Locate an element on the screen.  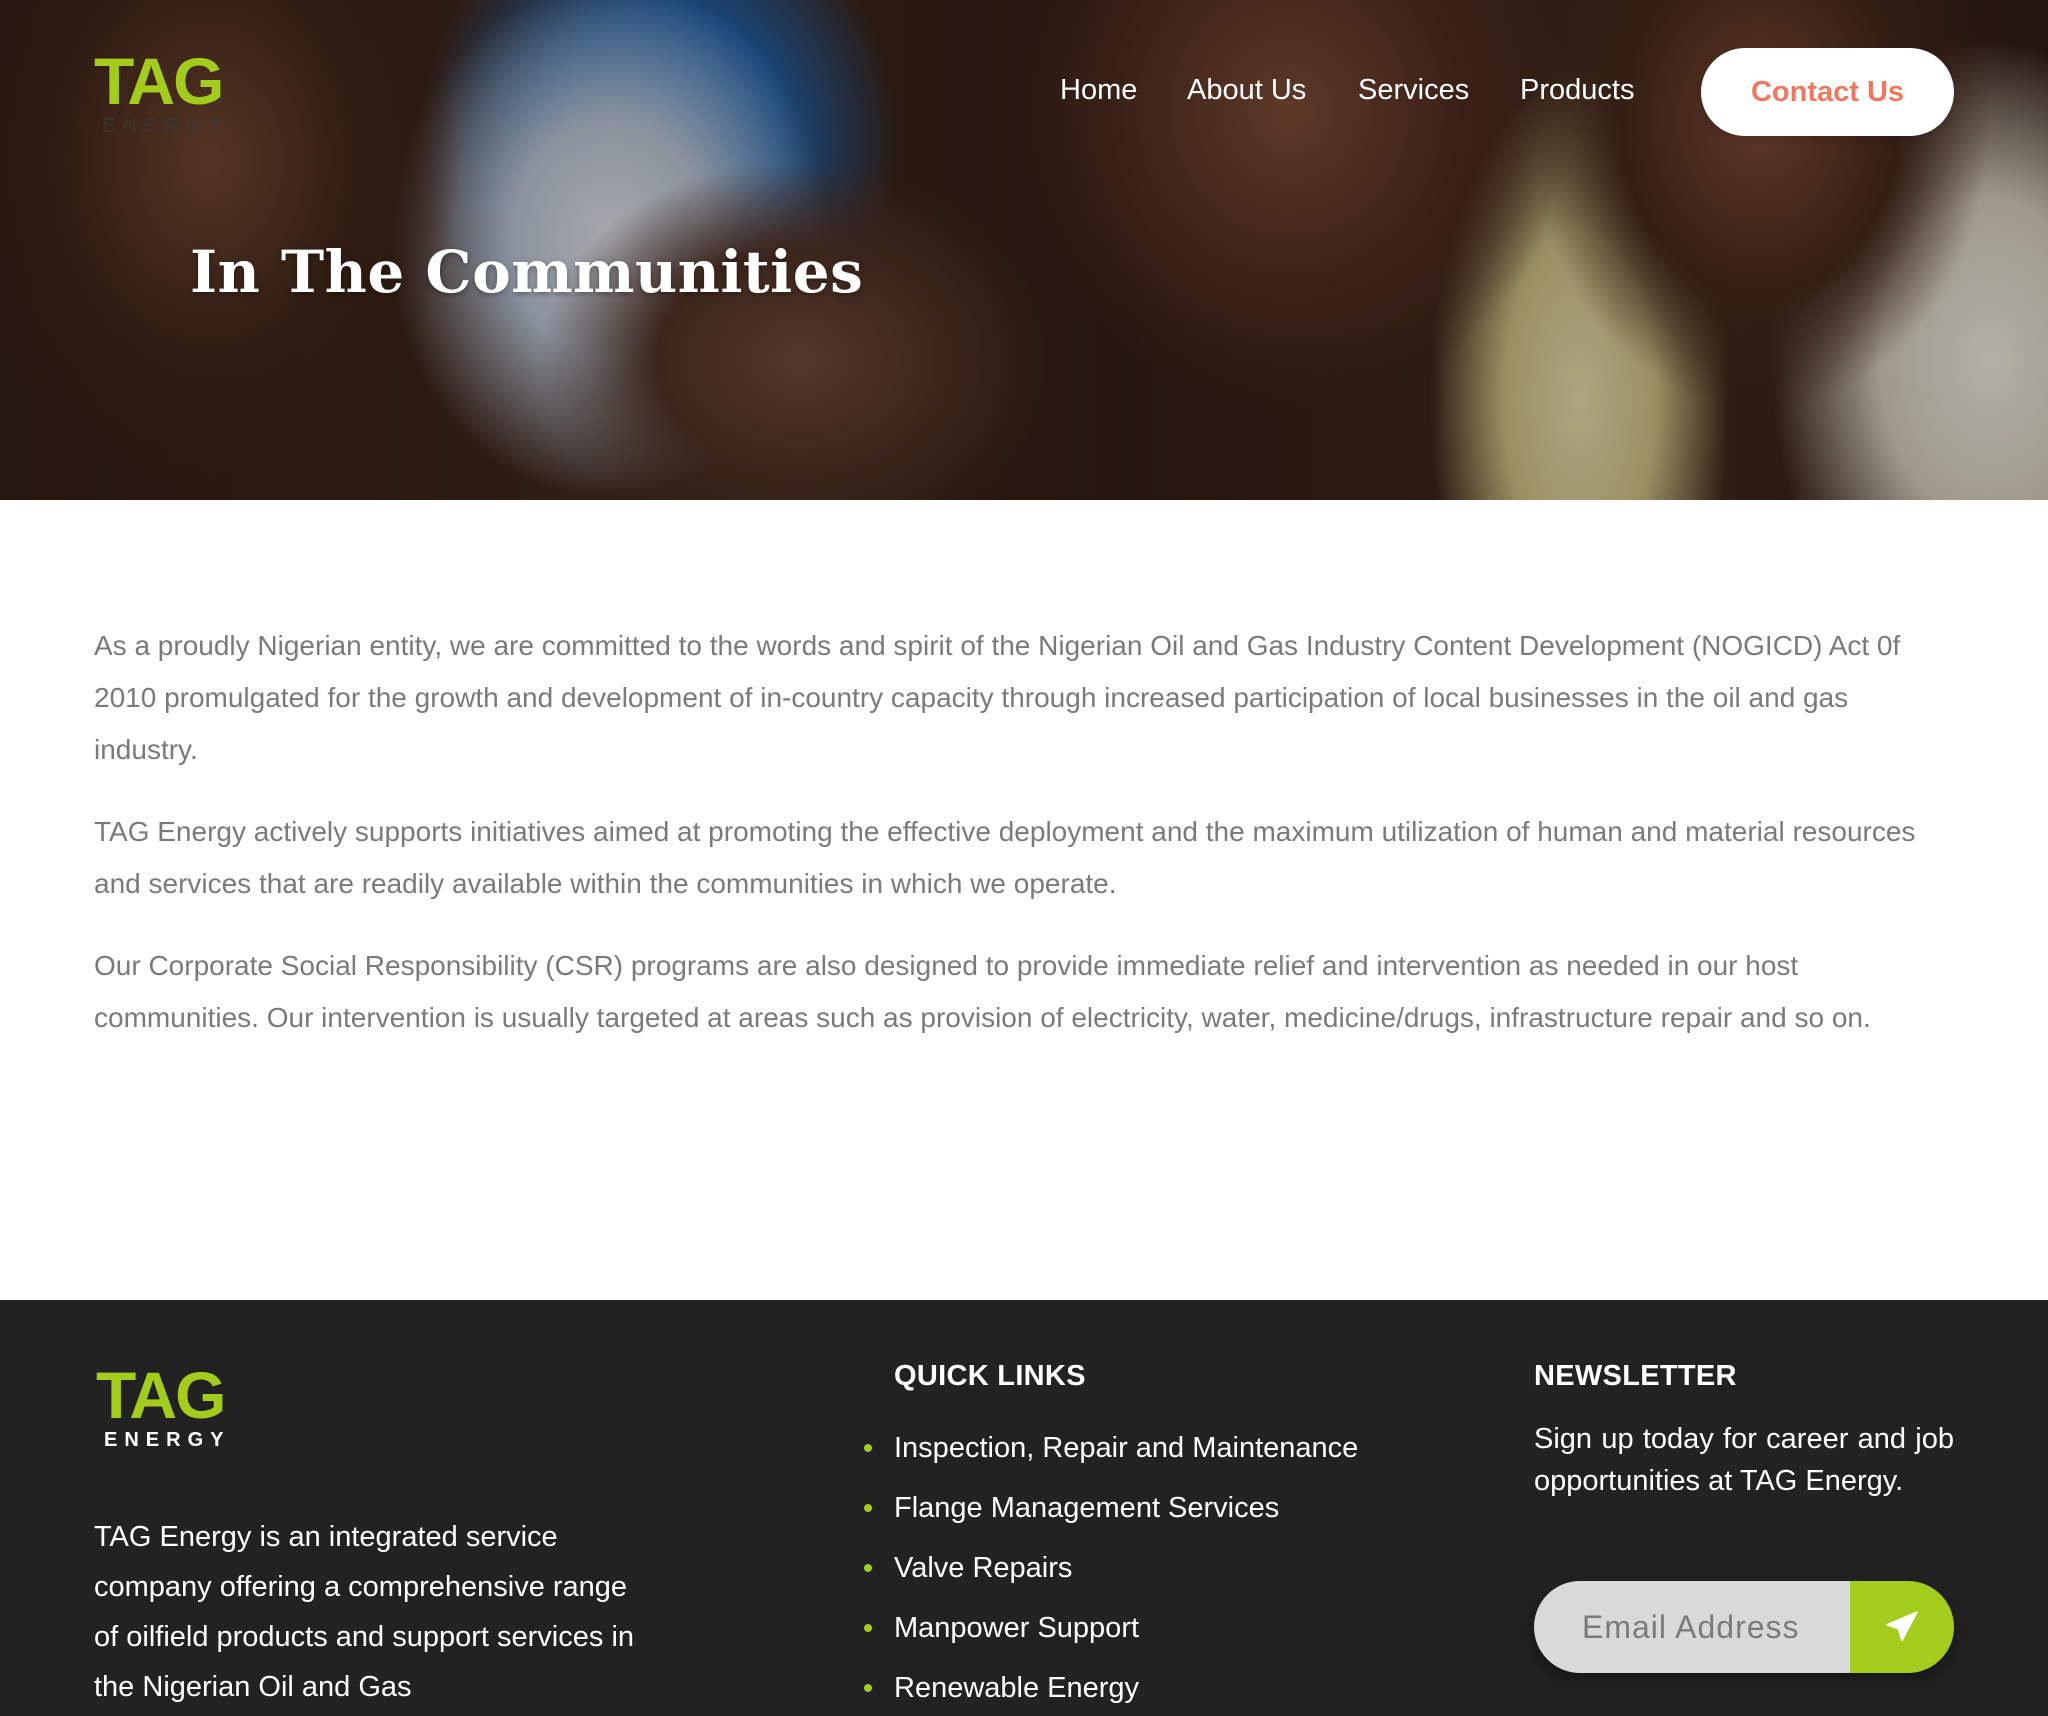
quick-link-renewable-energy: Renewable Energy is located at coordinates (1111, 1690).